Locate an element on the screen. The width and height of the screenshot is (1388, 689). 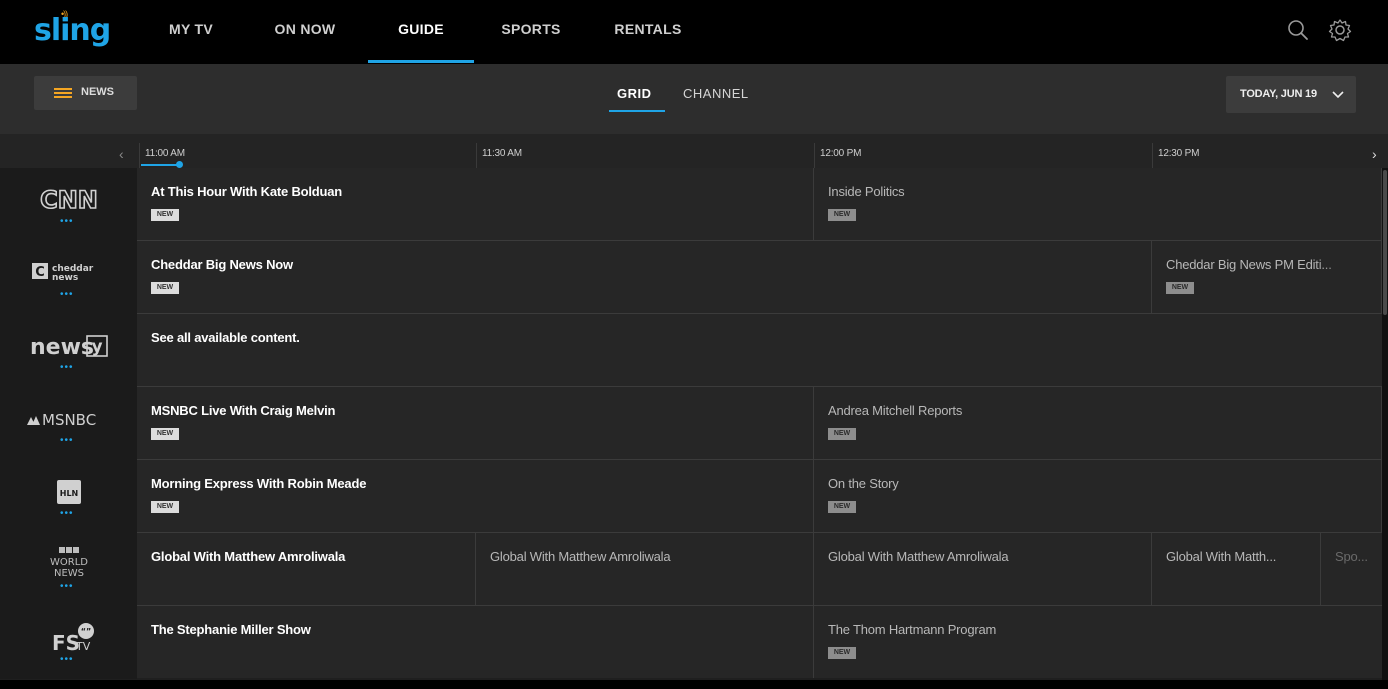
filter-label: NEWS is located at coordinates (97, 92).